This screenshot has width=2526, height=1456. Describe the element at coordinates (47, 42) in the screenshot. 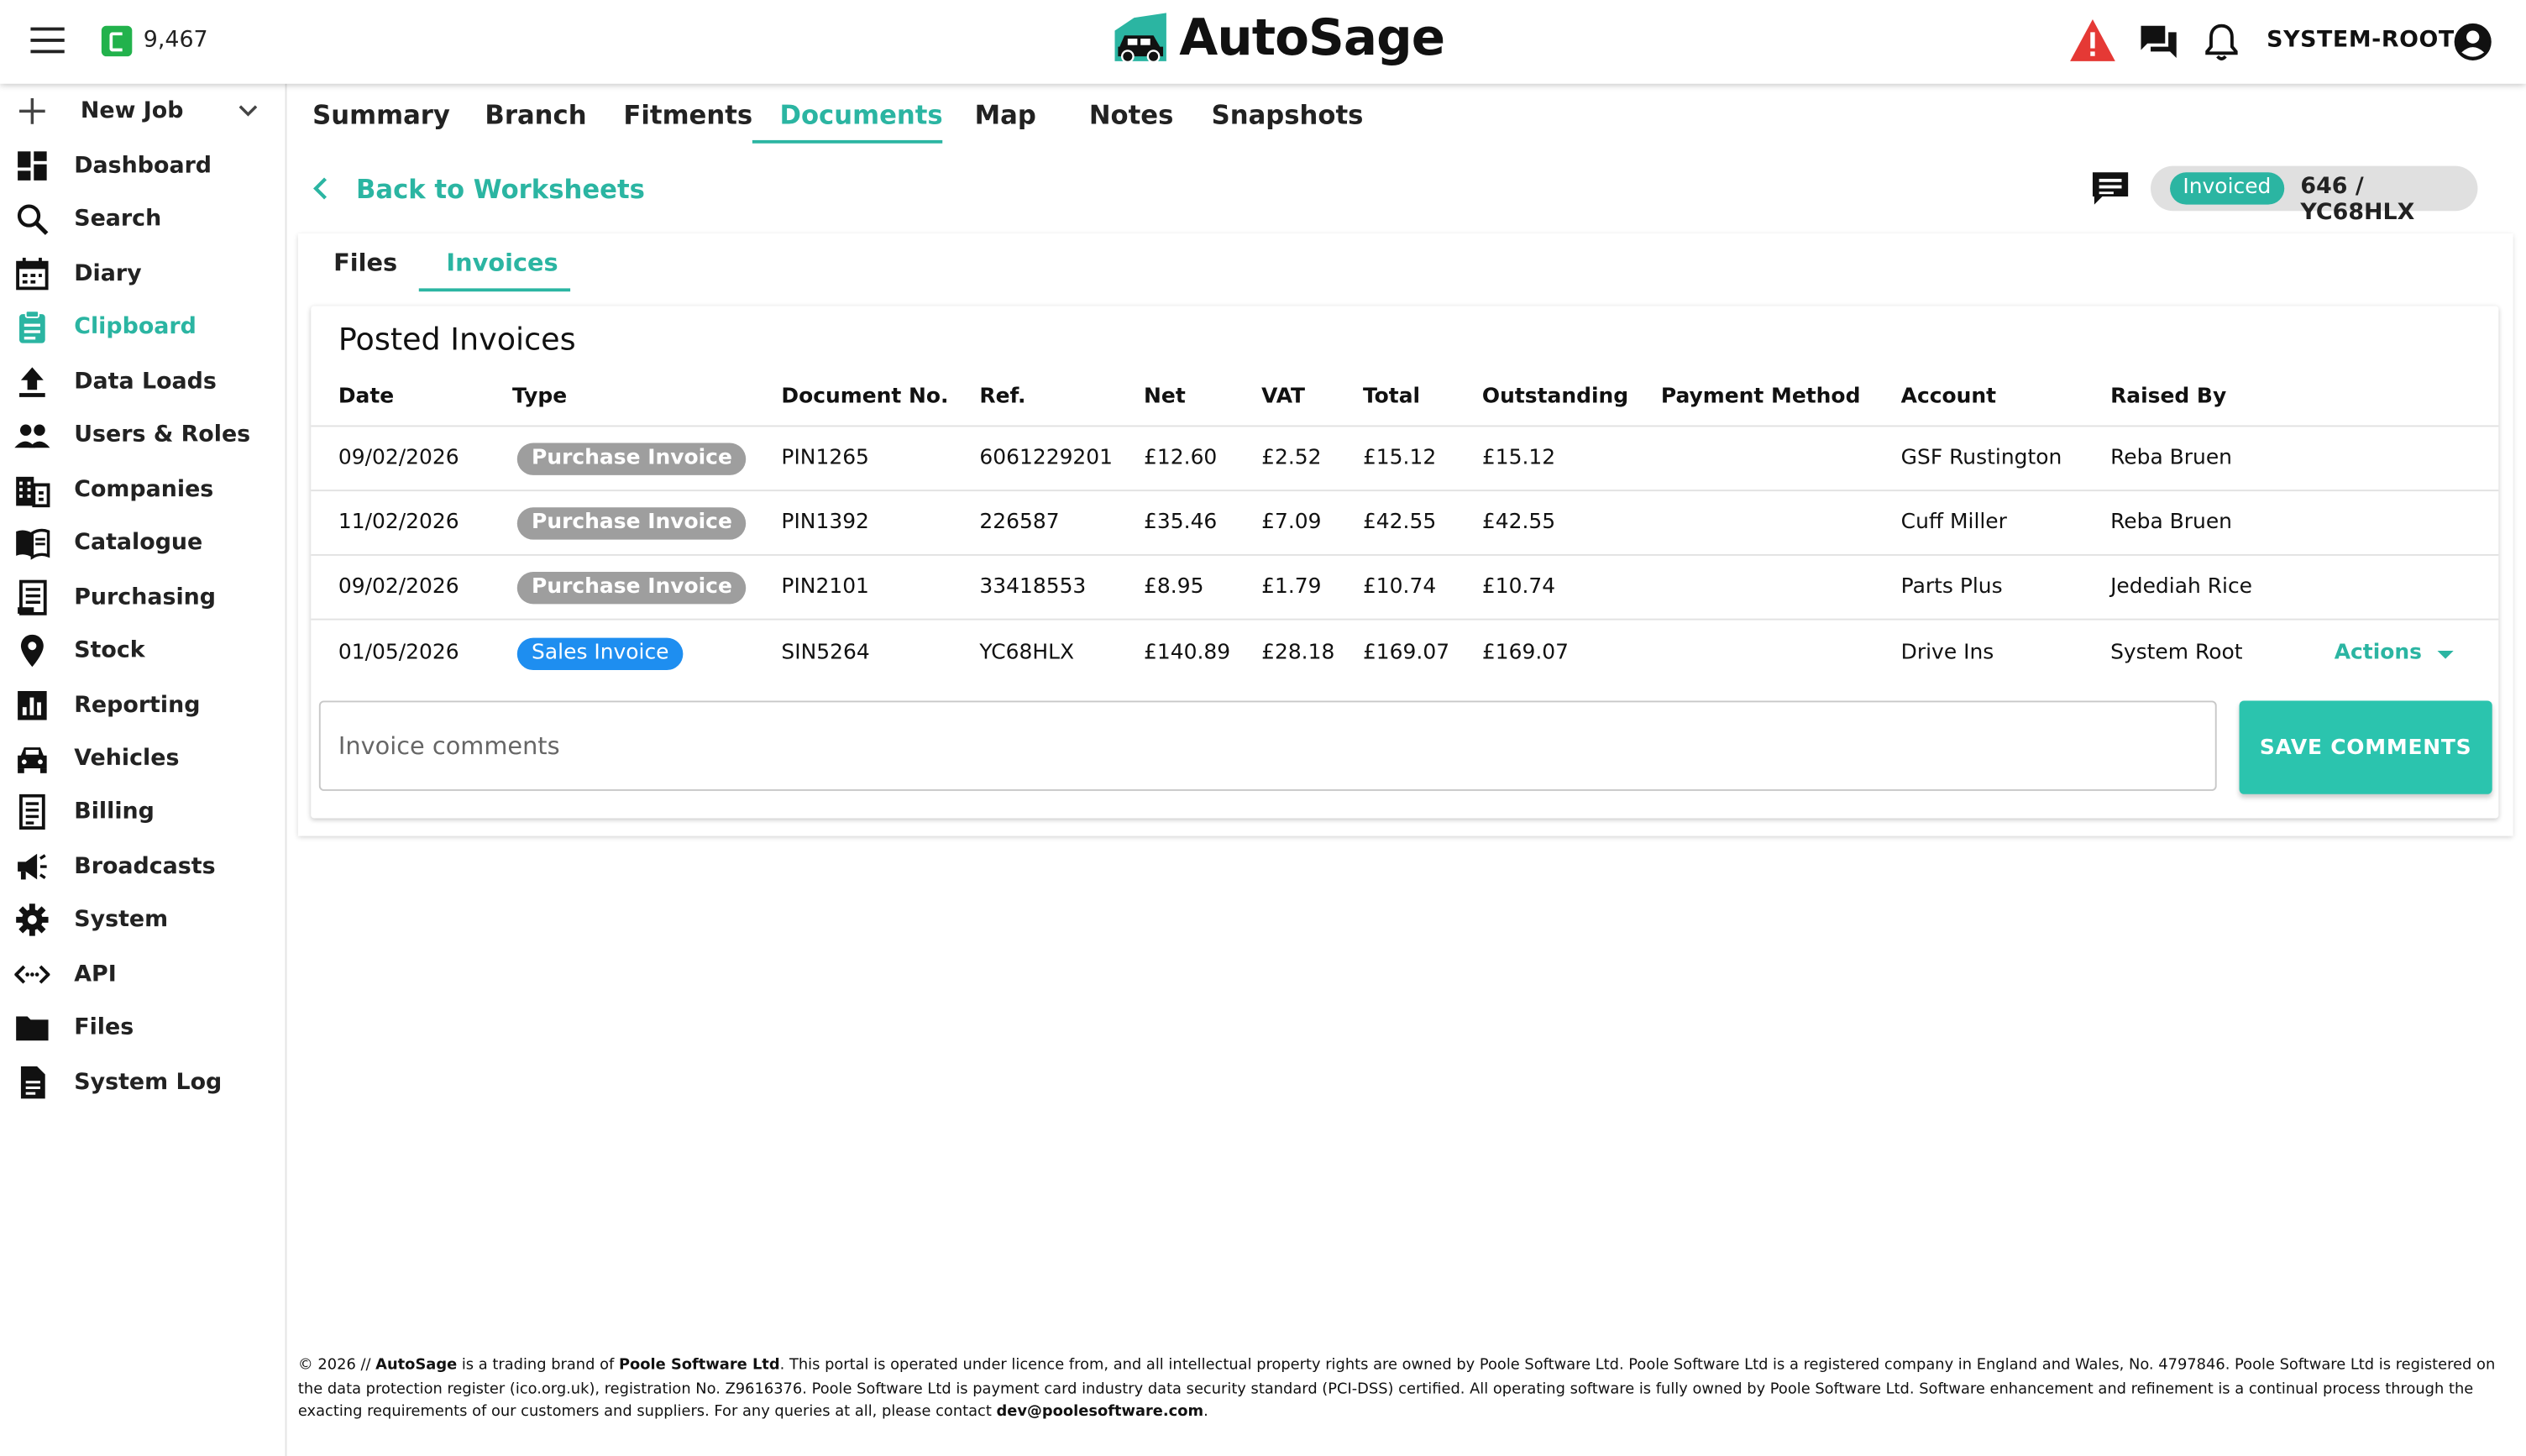

I see `menu-icon` at that location.